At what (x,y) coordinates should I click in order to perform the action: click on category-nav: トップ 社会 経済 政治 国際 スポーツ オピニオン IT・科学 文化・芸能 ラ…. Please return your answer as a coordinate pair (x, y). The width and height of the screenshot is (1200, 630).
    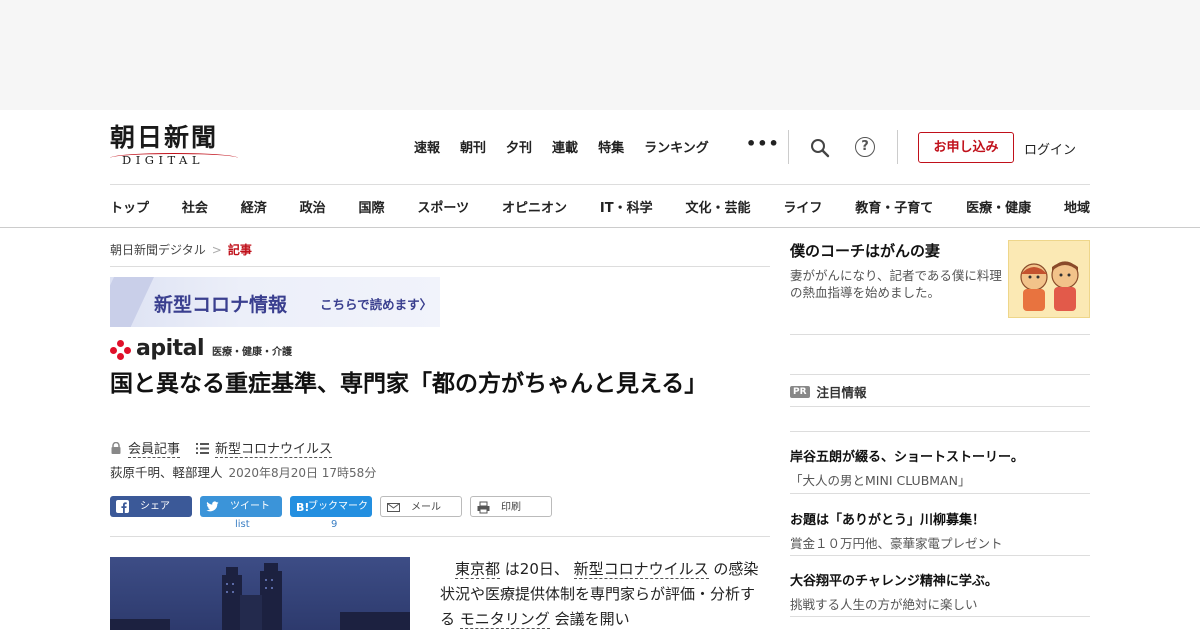
    Looking at the image, I should click on (600, 206).